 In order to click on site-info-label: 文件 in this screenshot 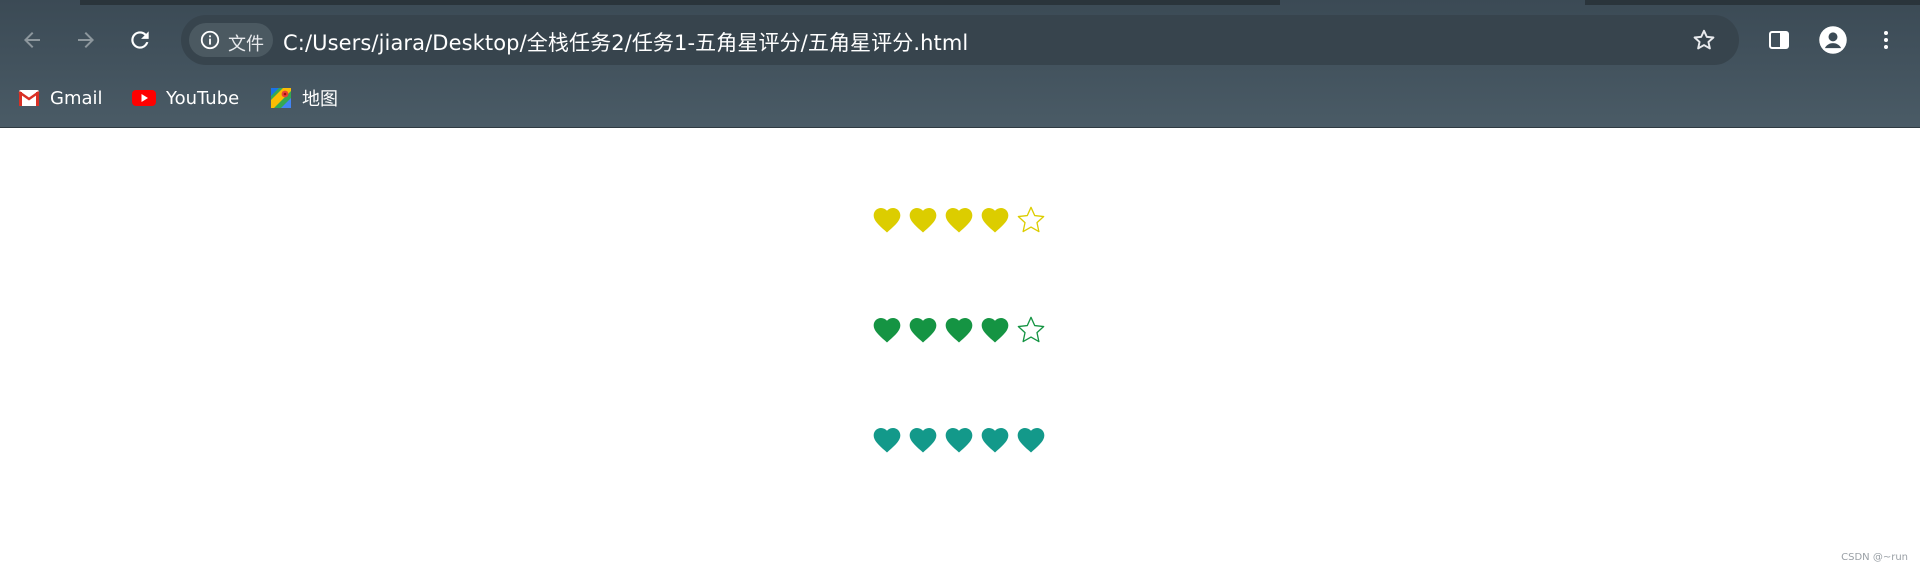, I will do `click(246, 44)`.